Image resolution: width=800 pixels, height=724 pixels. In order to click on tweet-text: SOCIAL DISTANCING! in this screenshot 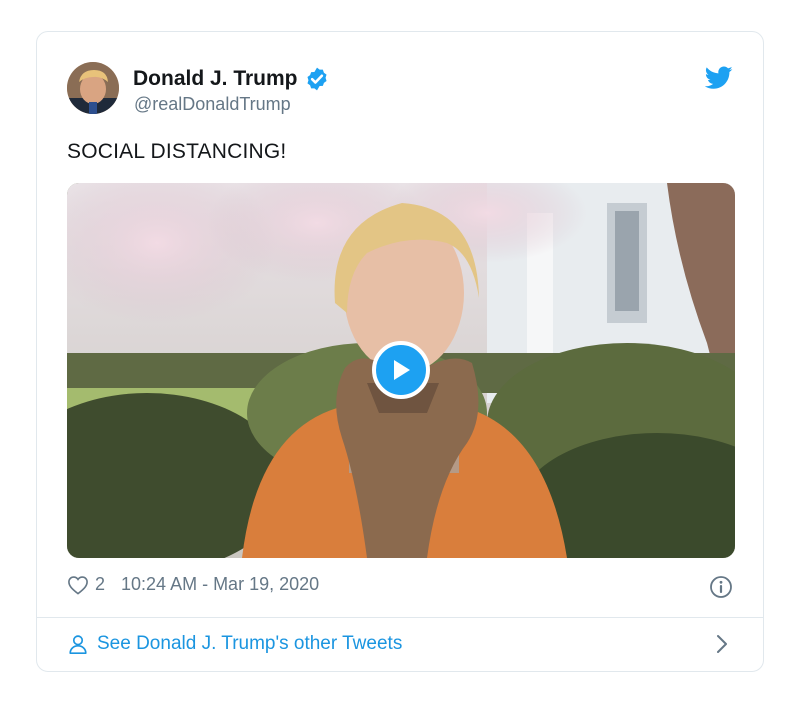, I will do `click(177, 151)`.